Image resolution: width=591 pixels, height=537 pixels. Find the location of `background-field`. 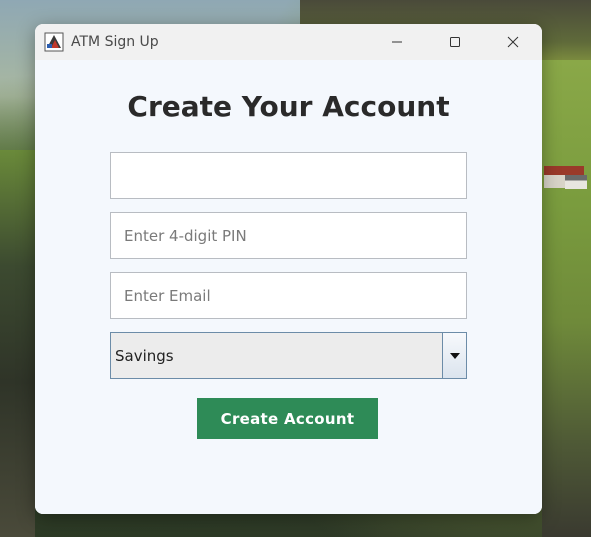

background-field is located at coordinates (566, 298).